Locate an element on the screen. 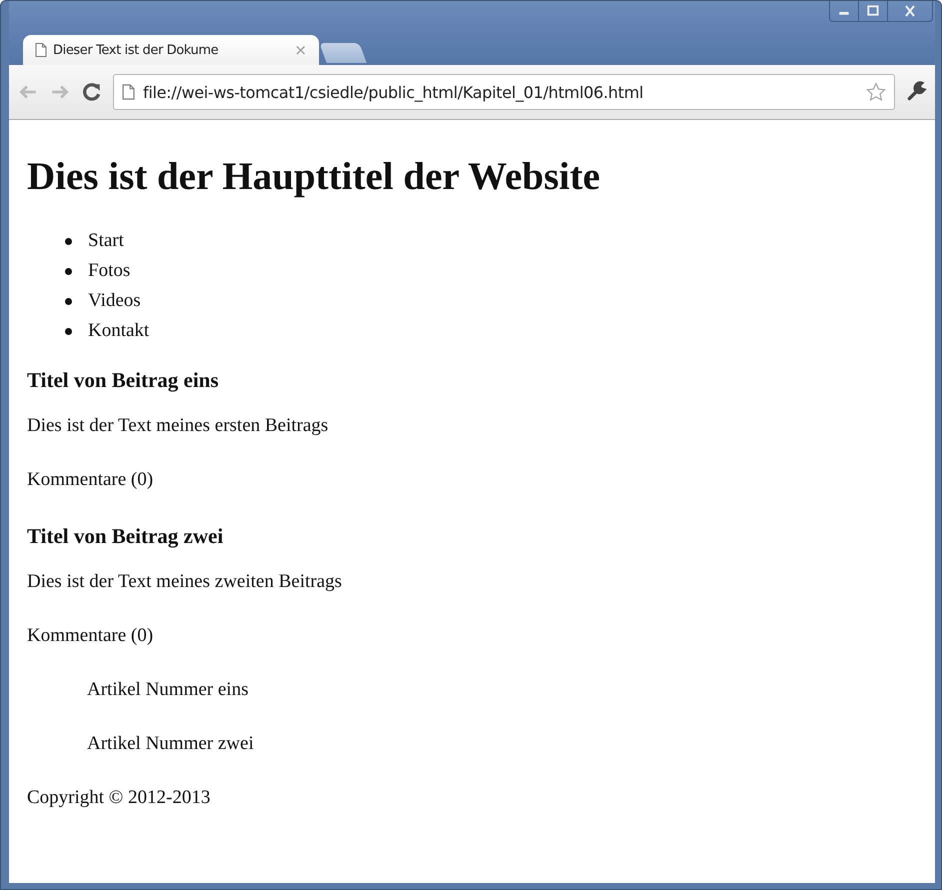  paragraph: Dies ist der Text meines ersten Beitrags is located at coordinates (178, 426).